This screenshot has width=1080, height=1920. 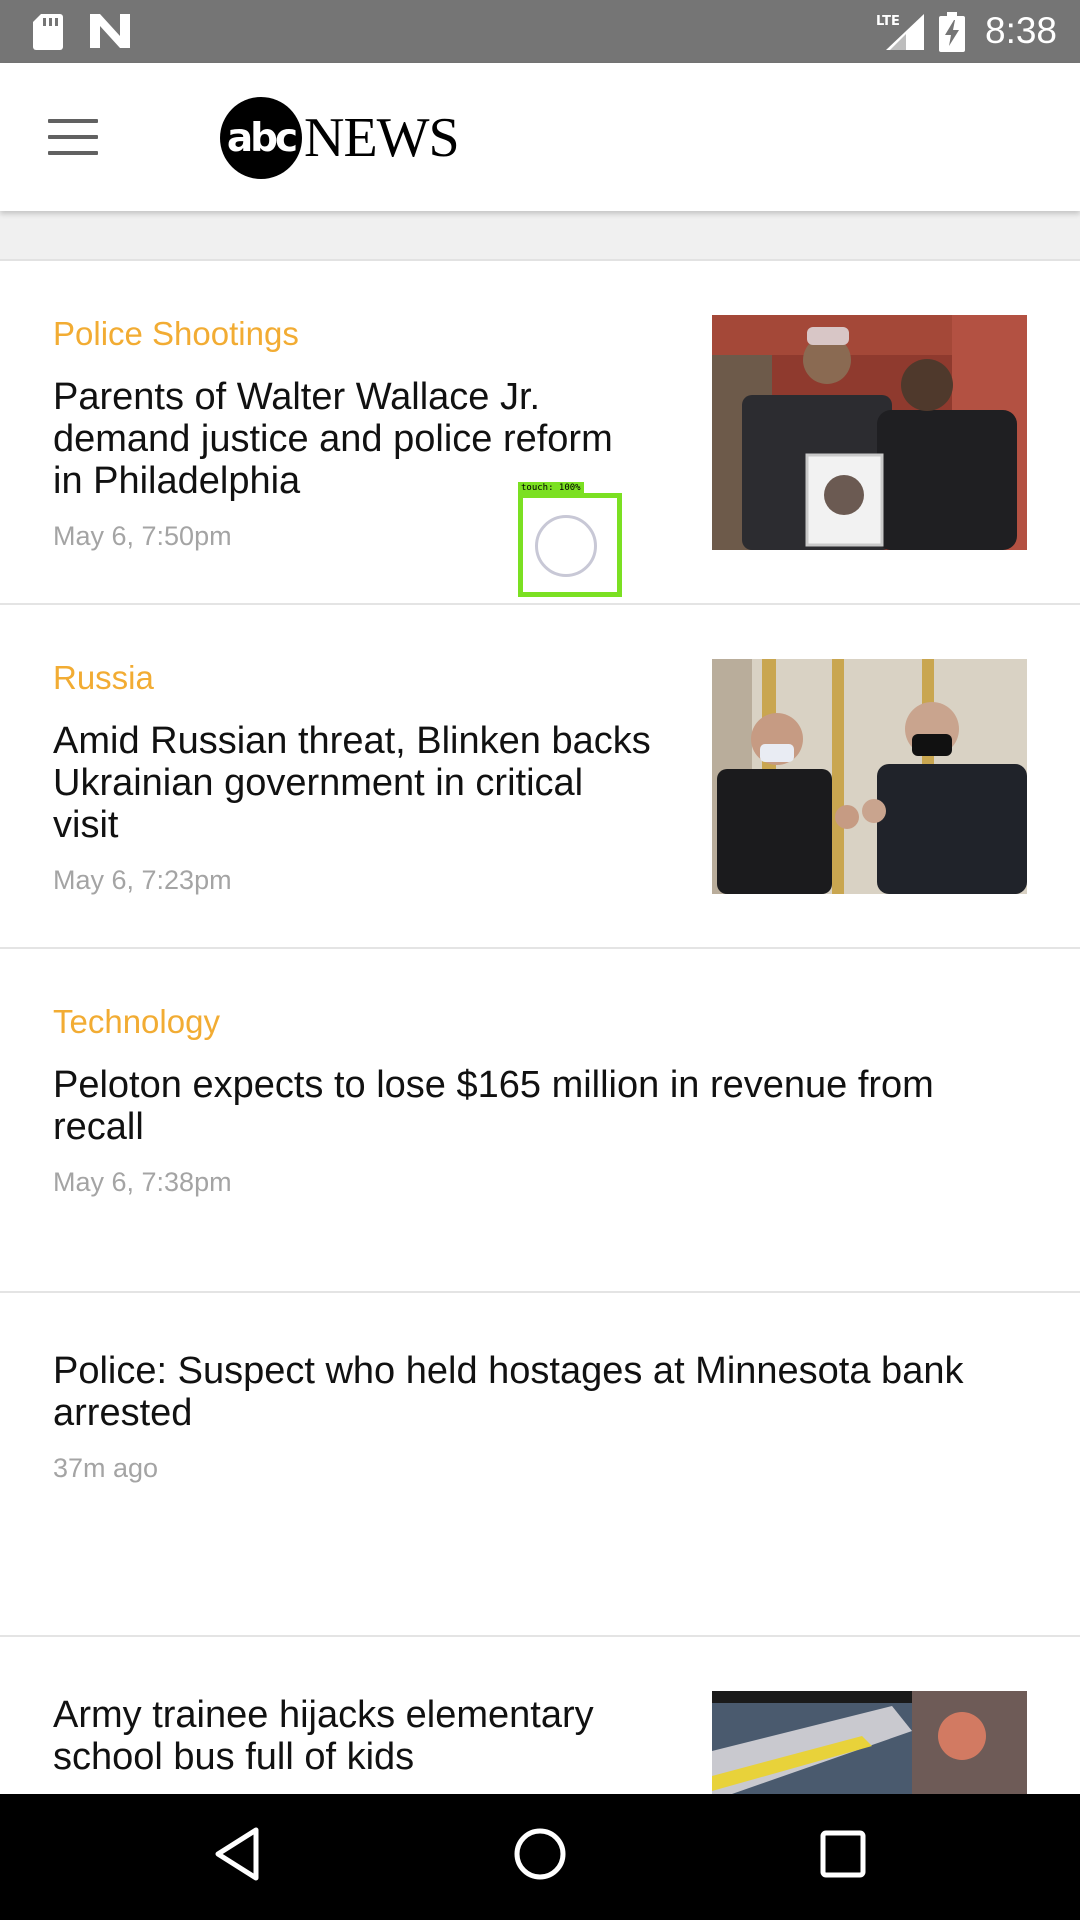 What do you see at coordinates (540, 31) in the screenshot?
I see `status-bar: LTE 8:38` at bounding box center [540, 31].